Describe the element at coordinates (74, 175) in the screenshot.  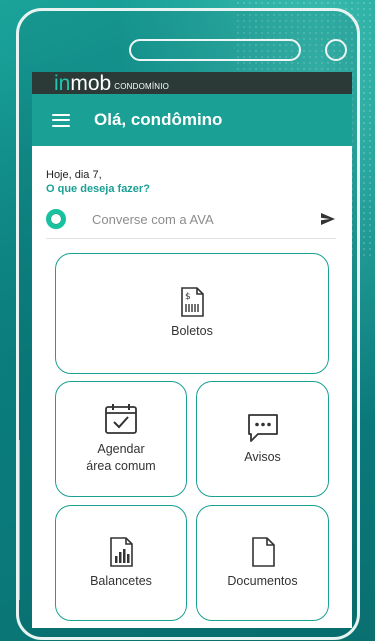
I see `greeting-date: Hoje, dia 7,` at that location.